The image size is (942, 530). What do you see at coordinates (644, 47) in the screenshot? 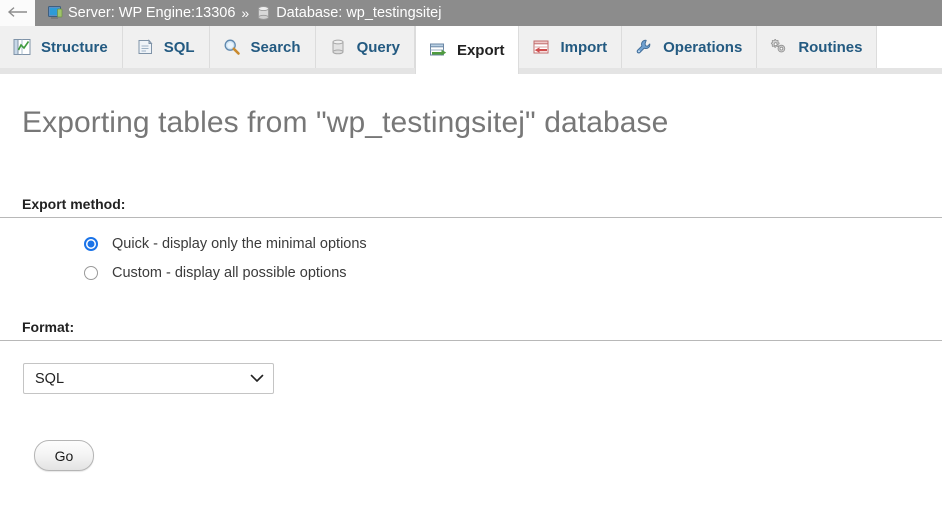
I see `wrench-icon` at bounding box center [644, 47].